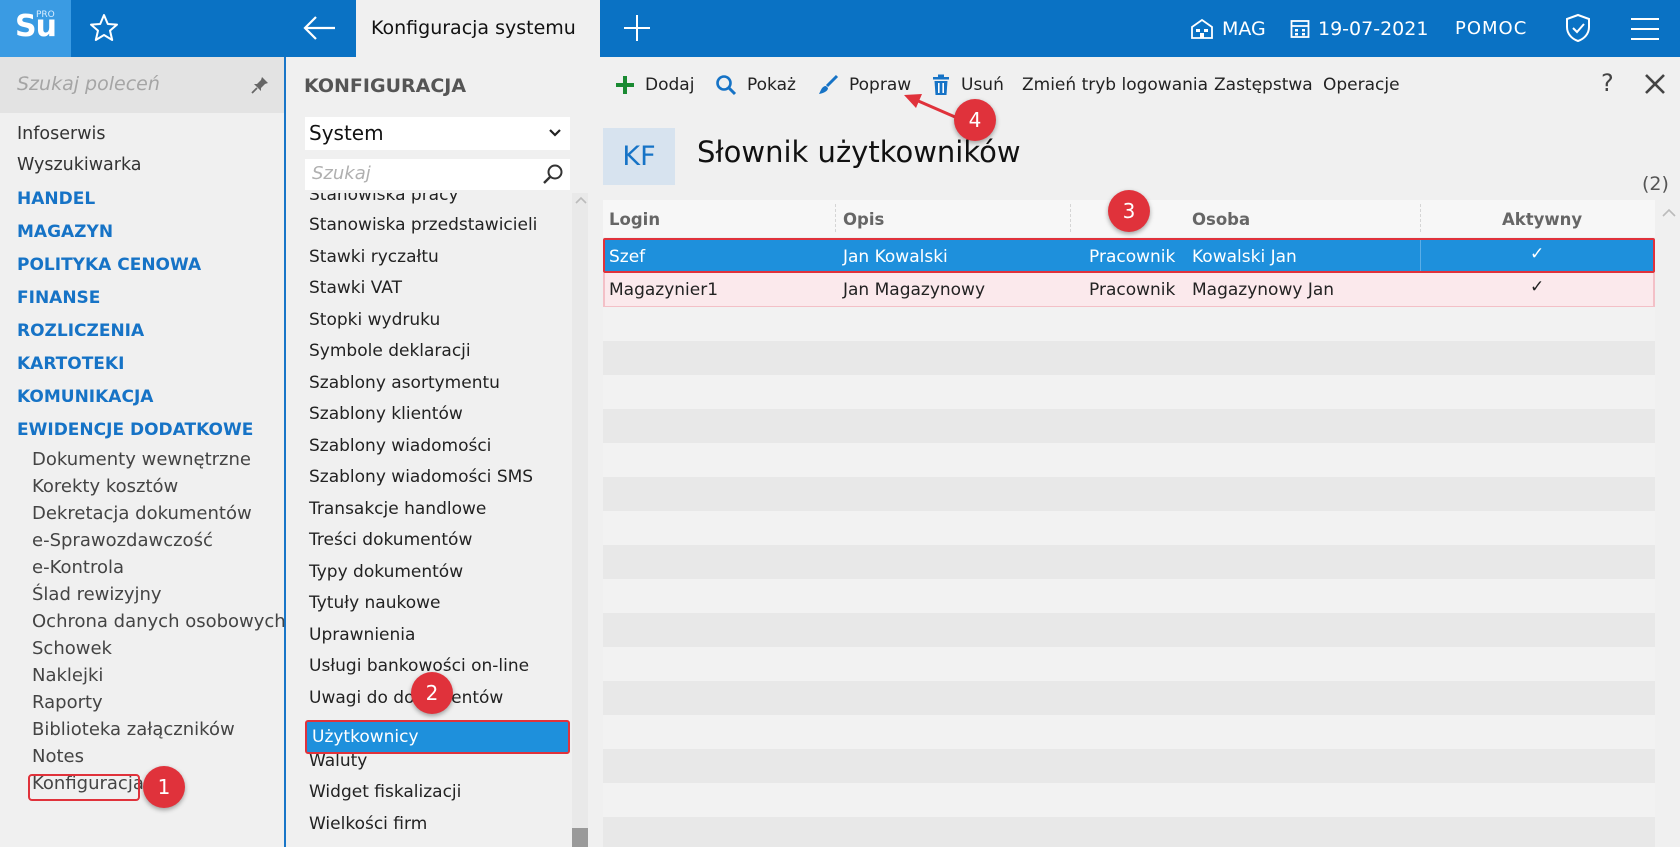 The image size is (1680, 847). Describe the element at coordinates (135, 430) in the screenshot. I see `sidebar-category-ewidencje-dodatkowe: EWIDENCJE DODATKOWE` at that location.